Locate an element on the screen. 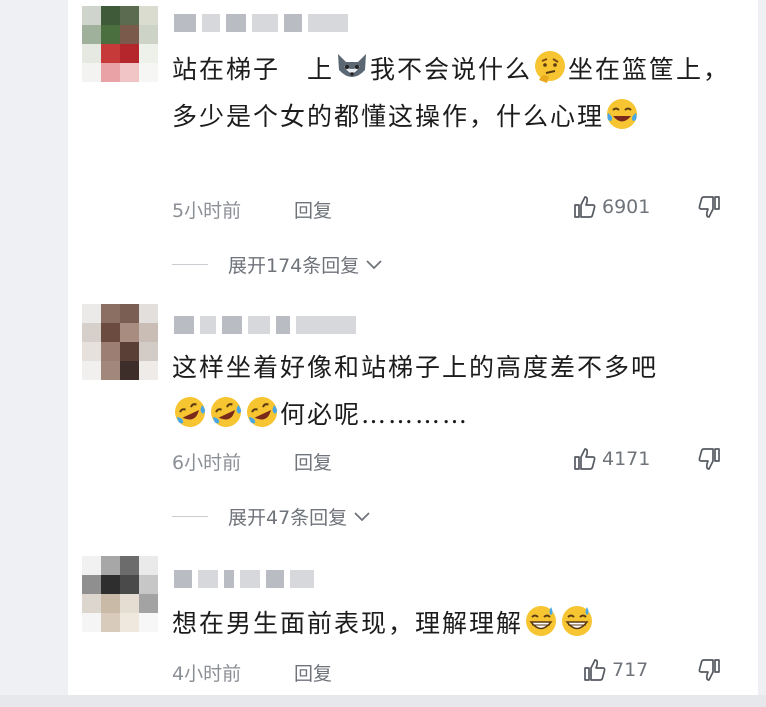 This screenshot has height=707, width=766. timestamp: 4小时前 is located at coordinates (207, 674).